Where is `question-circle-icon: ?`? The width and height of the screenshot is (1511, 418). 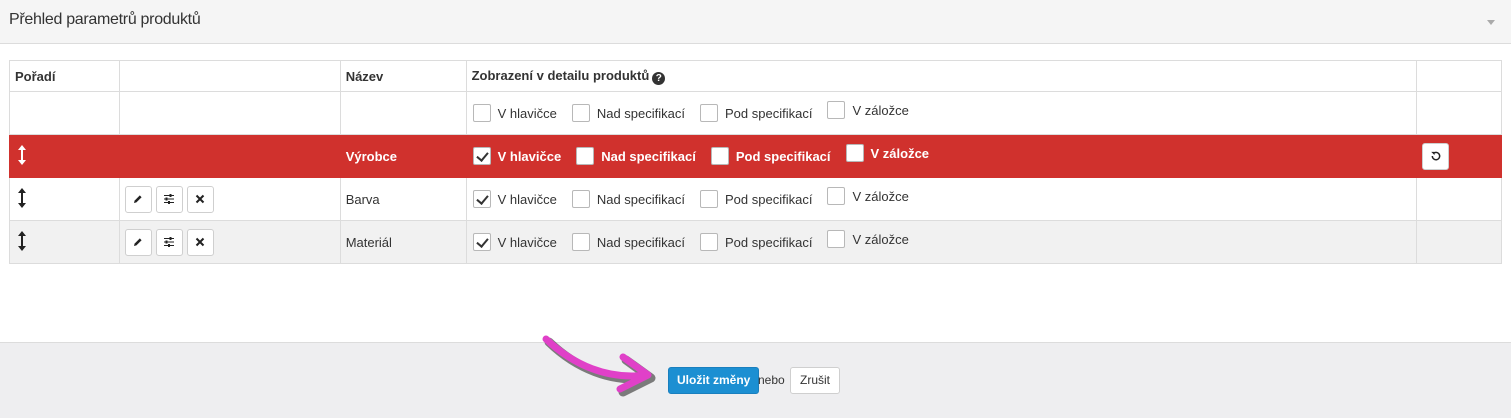
question-circle-icon: ? is located at coordinates (659, 78).